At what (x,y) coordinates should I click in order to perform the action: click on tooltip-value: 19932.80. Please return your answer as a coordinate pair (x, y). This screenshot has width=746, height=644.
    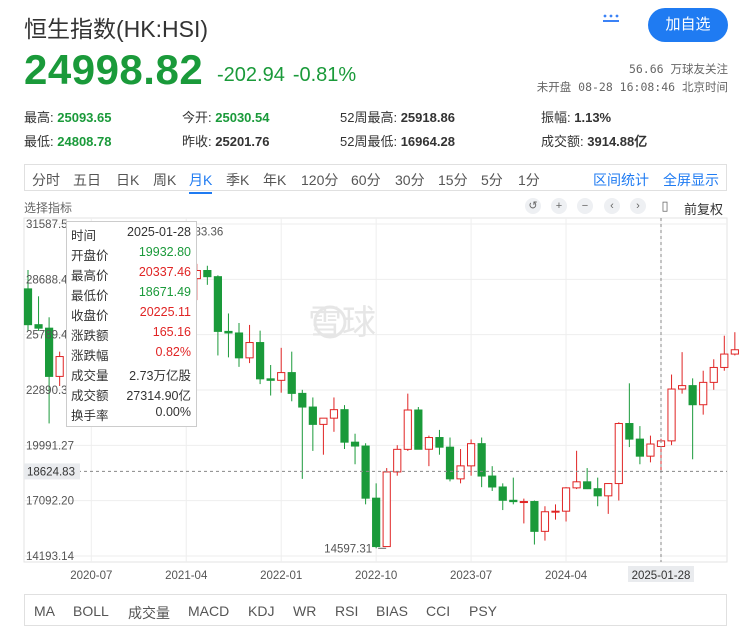
    Looking at the image, I should click on (164, 252).